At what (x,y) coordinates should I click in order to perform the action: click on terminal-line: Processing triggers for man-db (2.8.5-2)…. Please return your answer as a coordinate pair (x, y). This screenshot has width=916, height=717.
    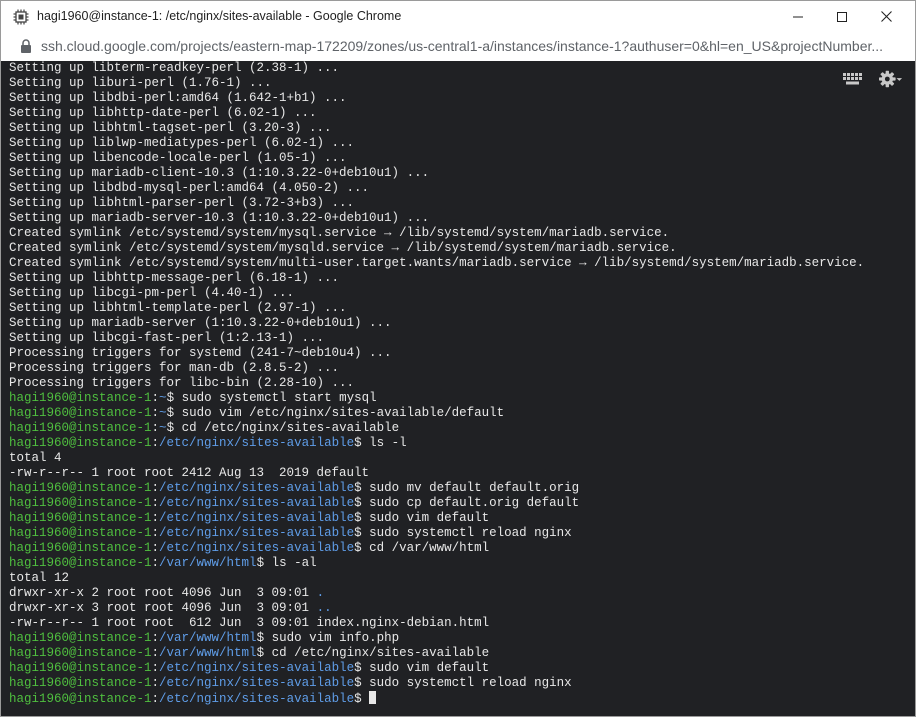
    Looking at the image, I should click on (436, 368).